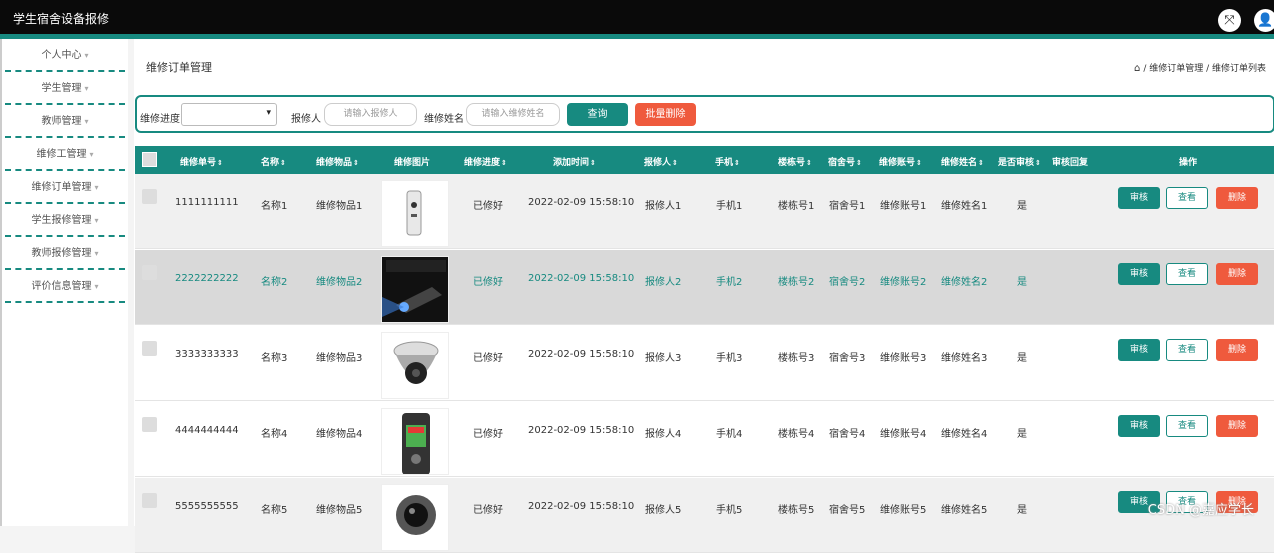 The width and height of the screenshot is (1274, 553). What do you see at coordinates (796, 510) in the screenshot?
I see `cell-building: 楼栋号5` at bounding box center [796, 510].